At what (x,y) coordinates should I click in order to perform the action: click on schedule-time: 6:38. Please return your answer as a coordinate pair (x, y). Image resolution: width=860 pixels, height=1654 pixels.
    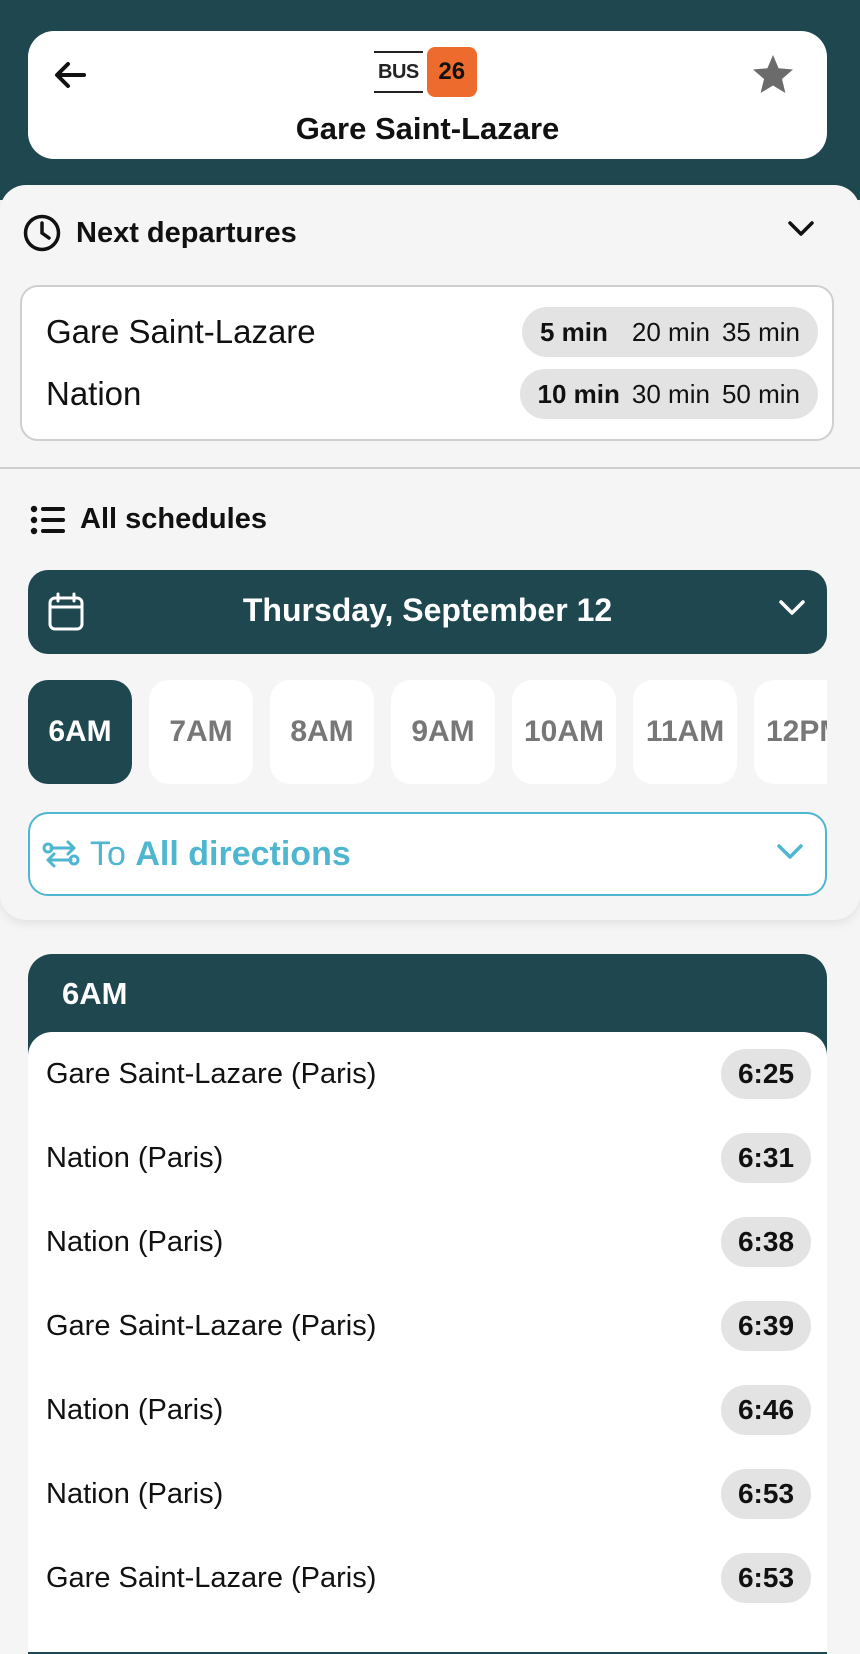
    Looking at the image, I should click on (766, 1242).